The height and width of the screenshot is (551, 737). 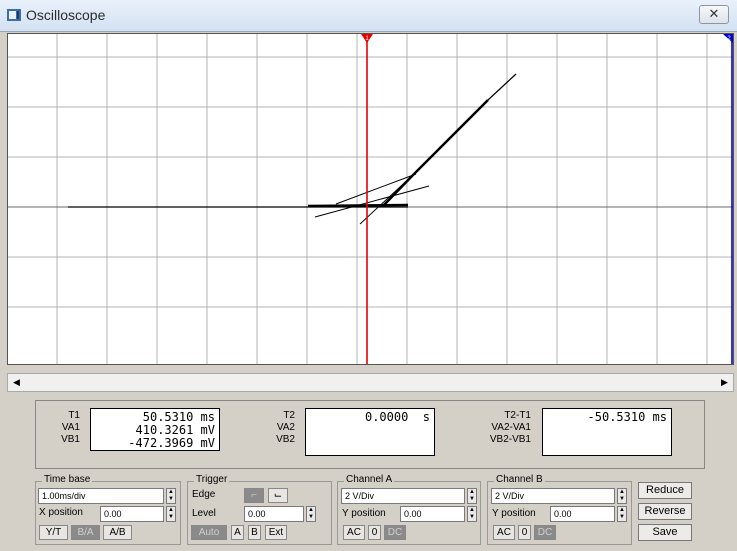 I want to click on close-button: ✕, so click(x=714, y=14).